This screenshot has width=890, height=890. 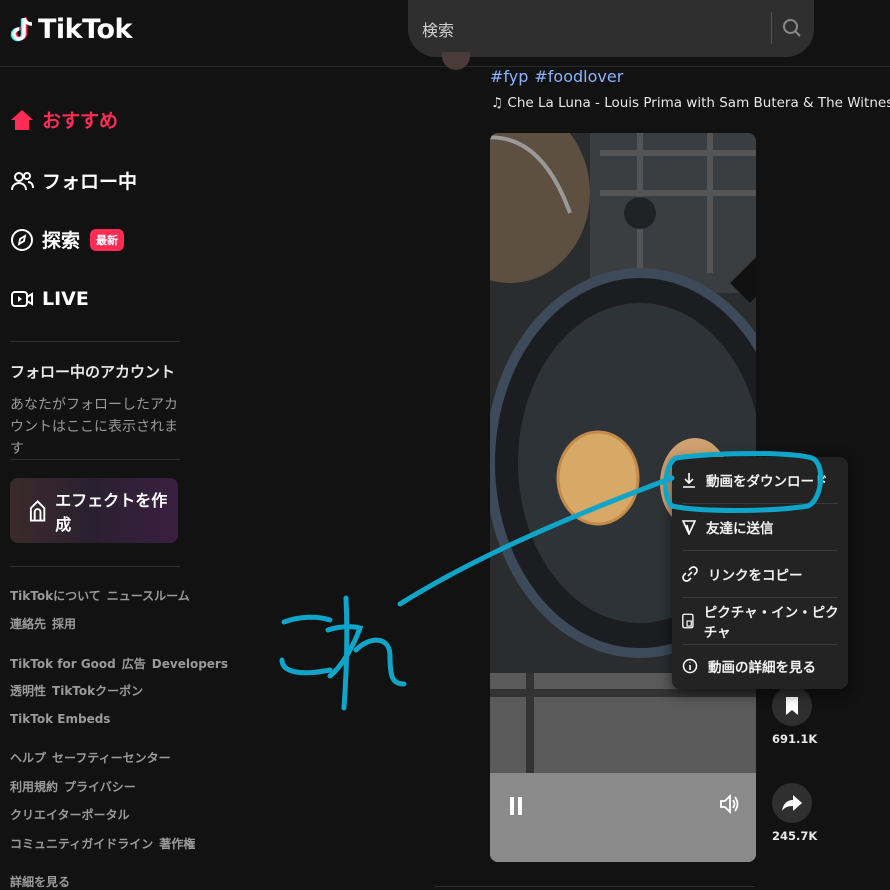 I want to click on footer-links-row: ヘルプ セーフティーセンター, so click(x=93, y=757).